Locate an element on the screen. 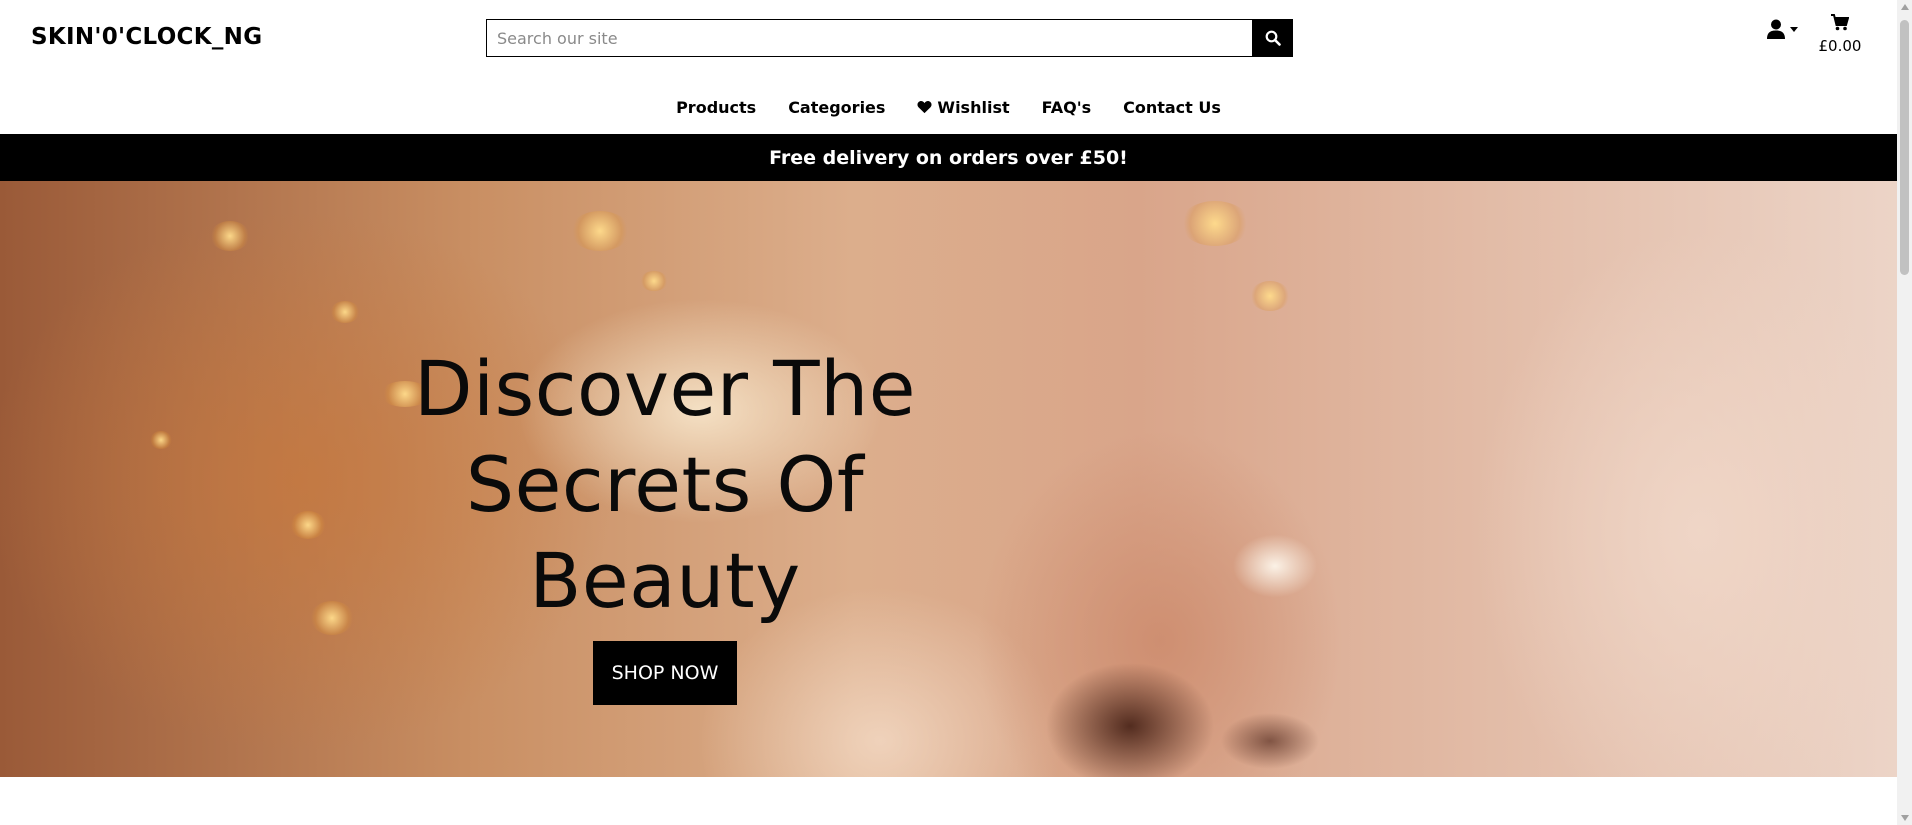 This screenshot has width=1912, height=825. shopping-cart-icon is located at coordinates (1840, 22).